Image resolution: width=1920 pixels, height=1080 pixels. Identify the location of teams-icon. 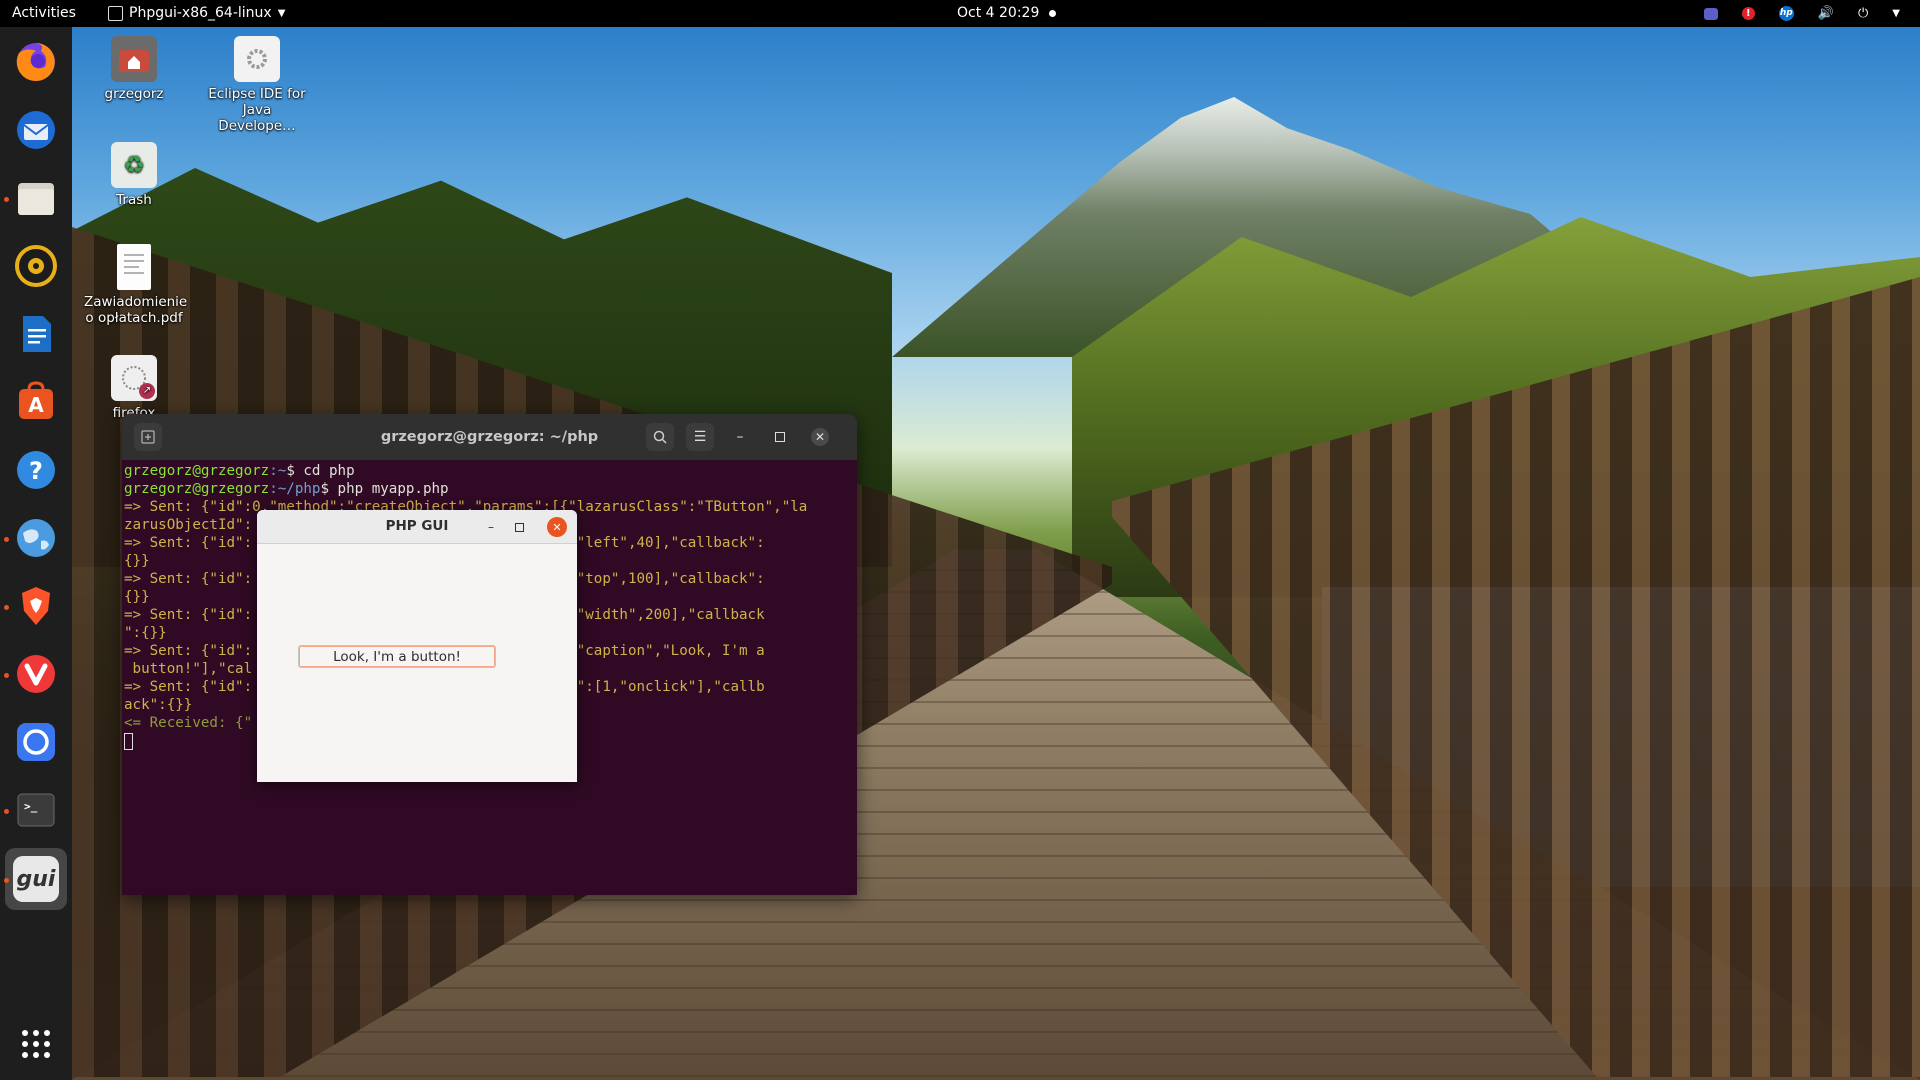
(1710, 13).